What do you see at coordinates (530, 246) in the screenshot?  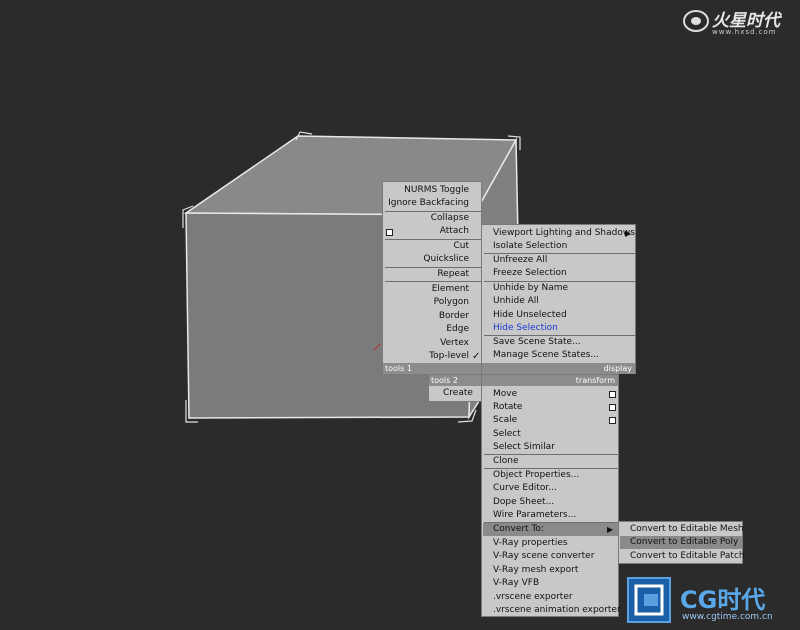 I see `menu-item-isolate-selection: Isolate Selection` at bounding box center [530, 246].